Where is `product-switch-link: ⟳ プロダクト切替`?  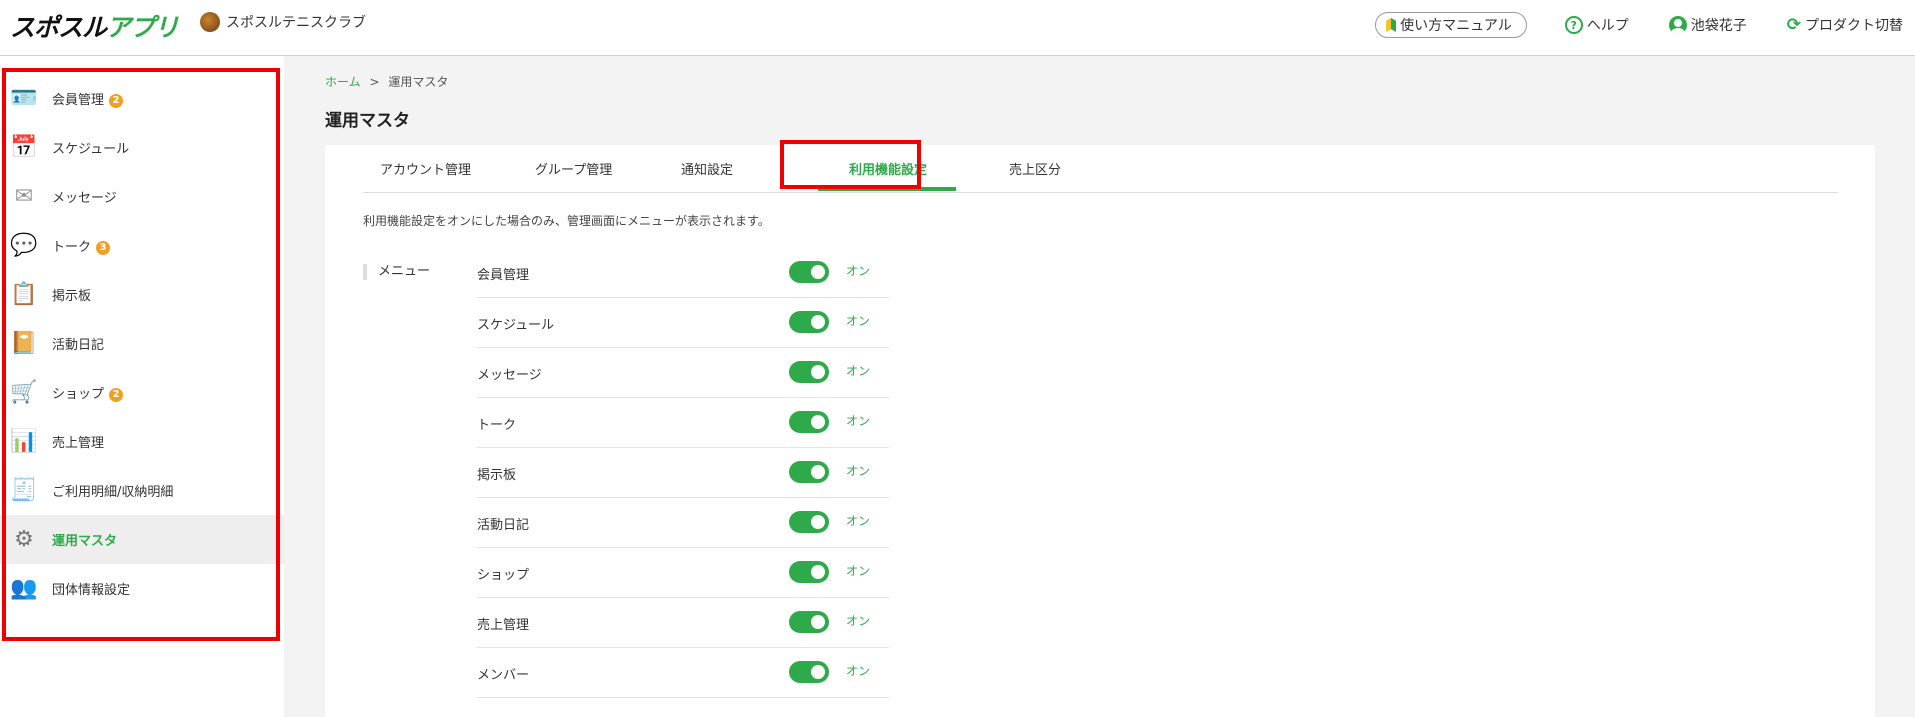 product-switch-link: ⟳ プロダクト切替 is located at coordinates (1845, 25).